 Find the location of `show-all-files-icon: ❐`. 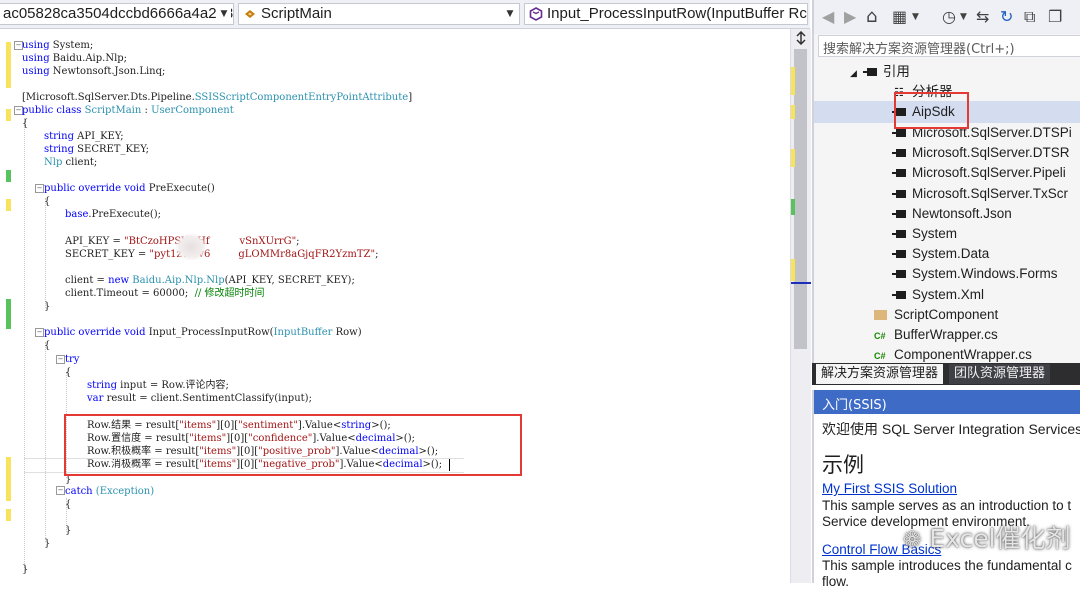

show-all-files-icon: ❐ is located at coordinates (1055, 17).